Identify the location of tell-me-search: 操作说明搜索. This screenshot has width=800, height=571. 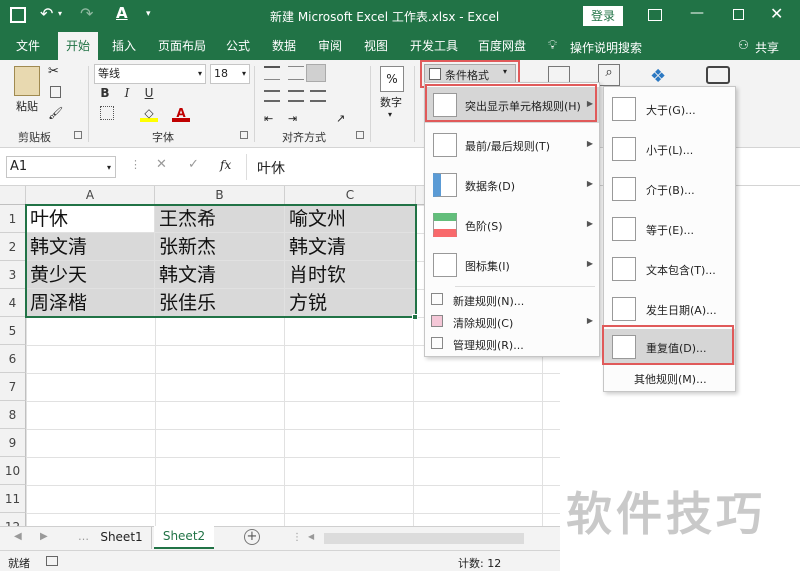
(606, 47).